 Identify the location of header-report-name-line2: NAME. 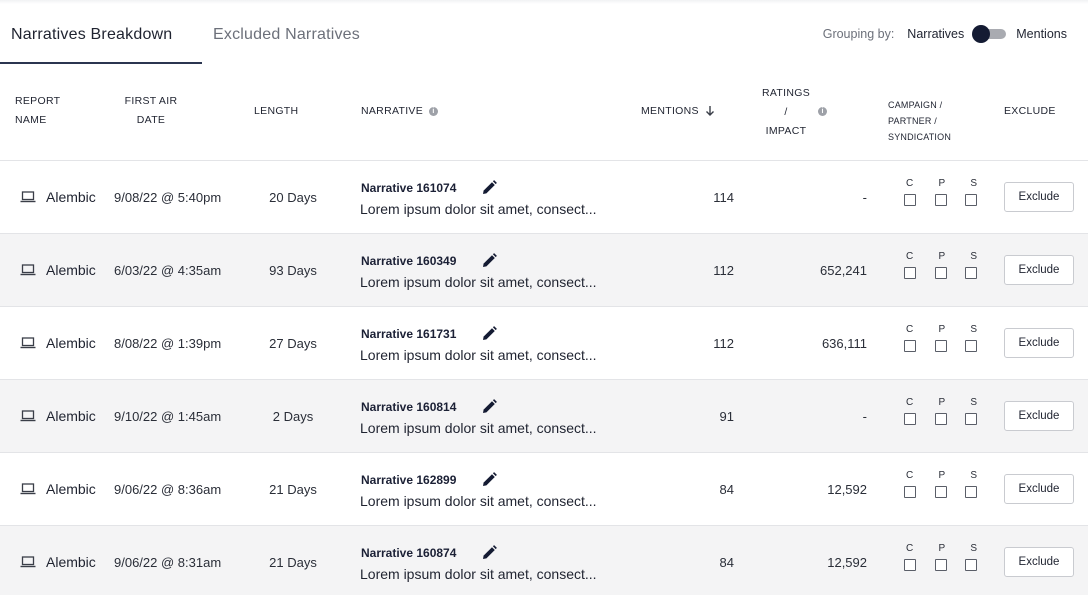
(31, 120).